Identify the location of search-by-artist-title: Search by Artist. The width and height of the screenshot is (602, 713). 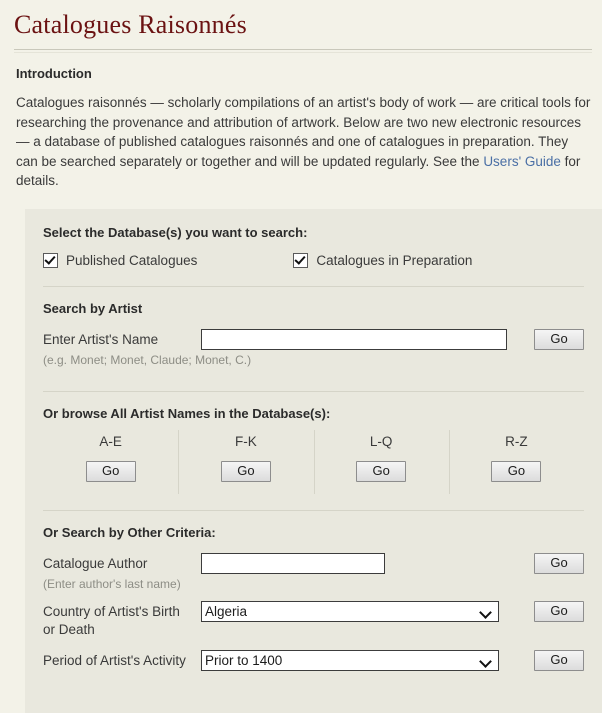
(93, 308).